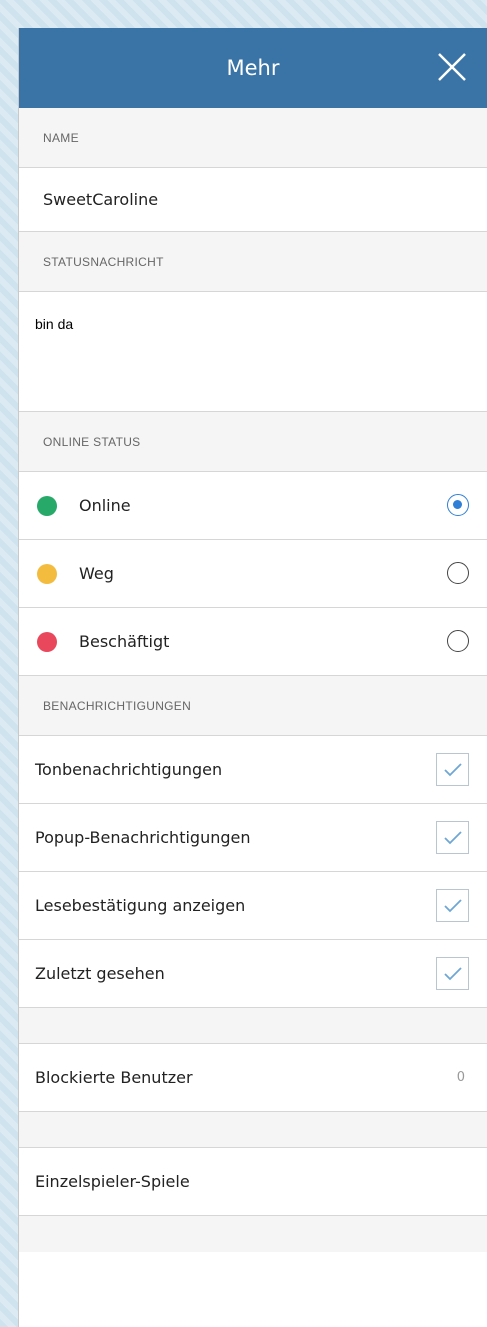 The height and width of the screenshot is (1327, 487). I want to click on popup-notifications-toggle: Popup-Benachrichtigungen, so click(253, 838).